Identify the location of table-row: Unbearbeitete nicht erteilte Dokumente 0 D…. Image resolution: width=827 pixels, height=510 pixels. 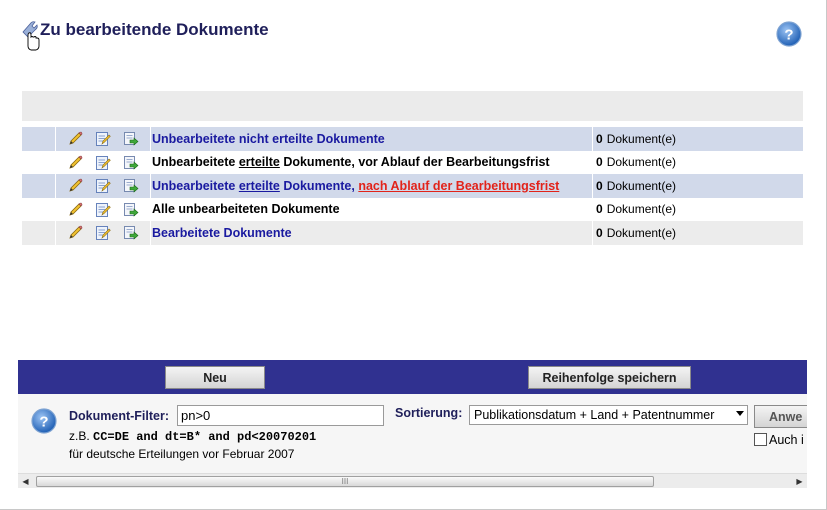
(412, 139).